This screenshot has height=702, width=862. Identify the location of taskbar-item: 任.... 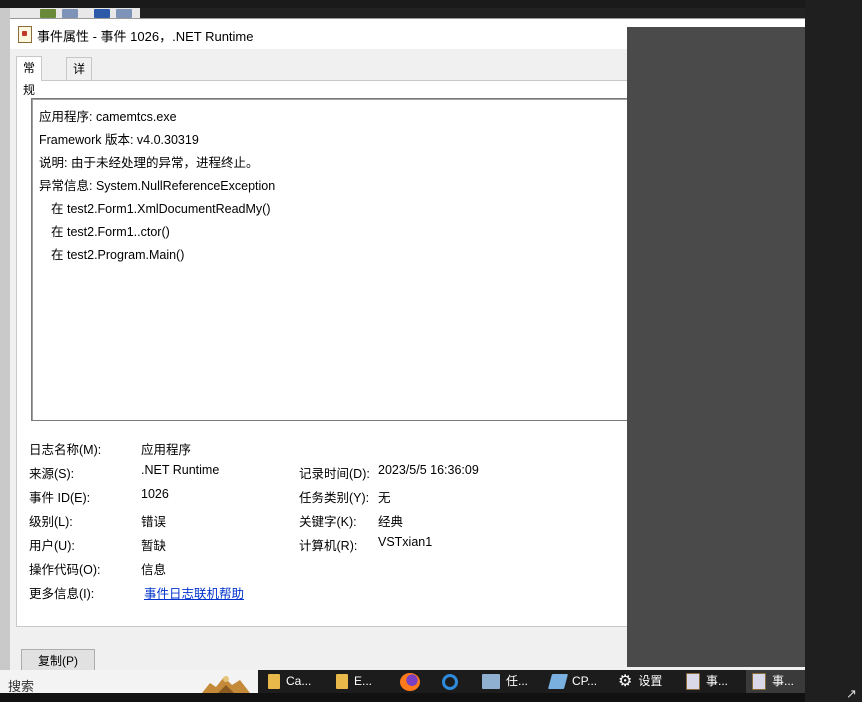
(505, 681).